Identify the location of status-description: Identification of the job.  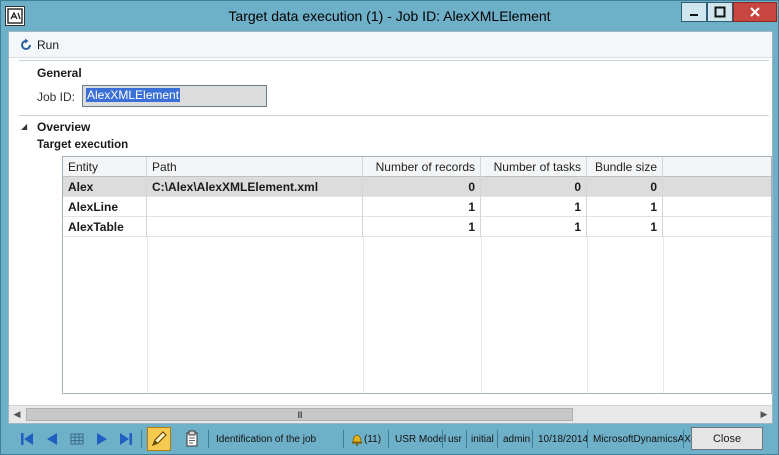
(266, 439).